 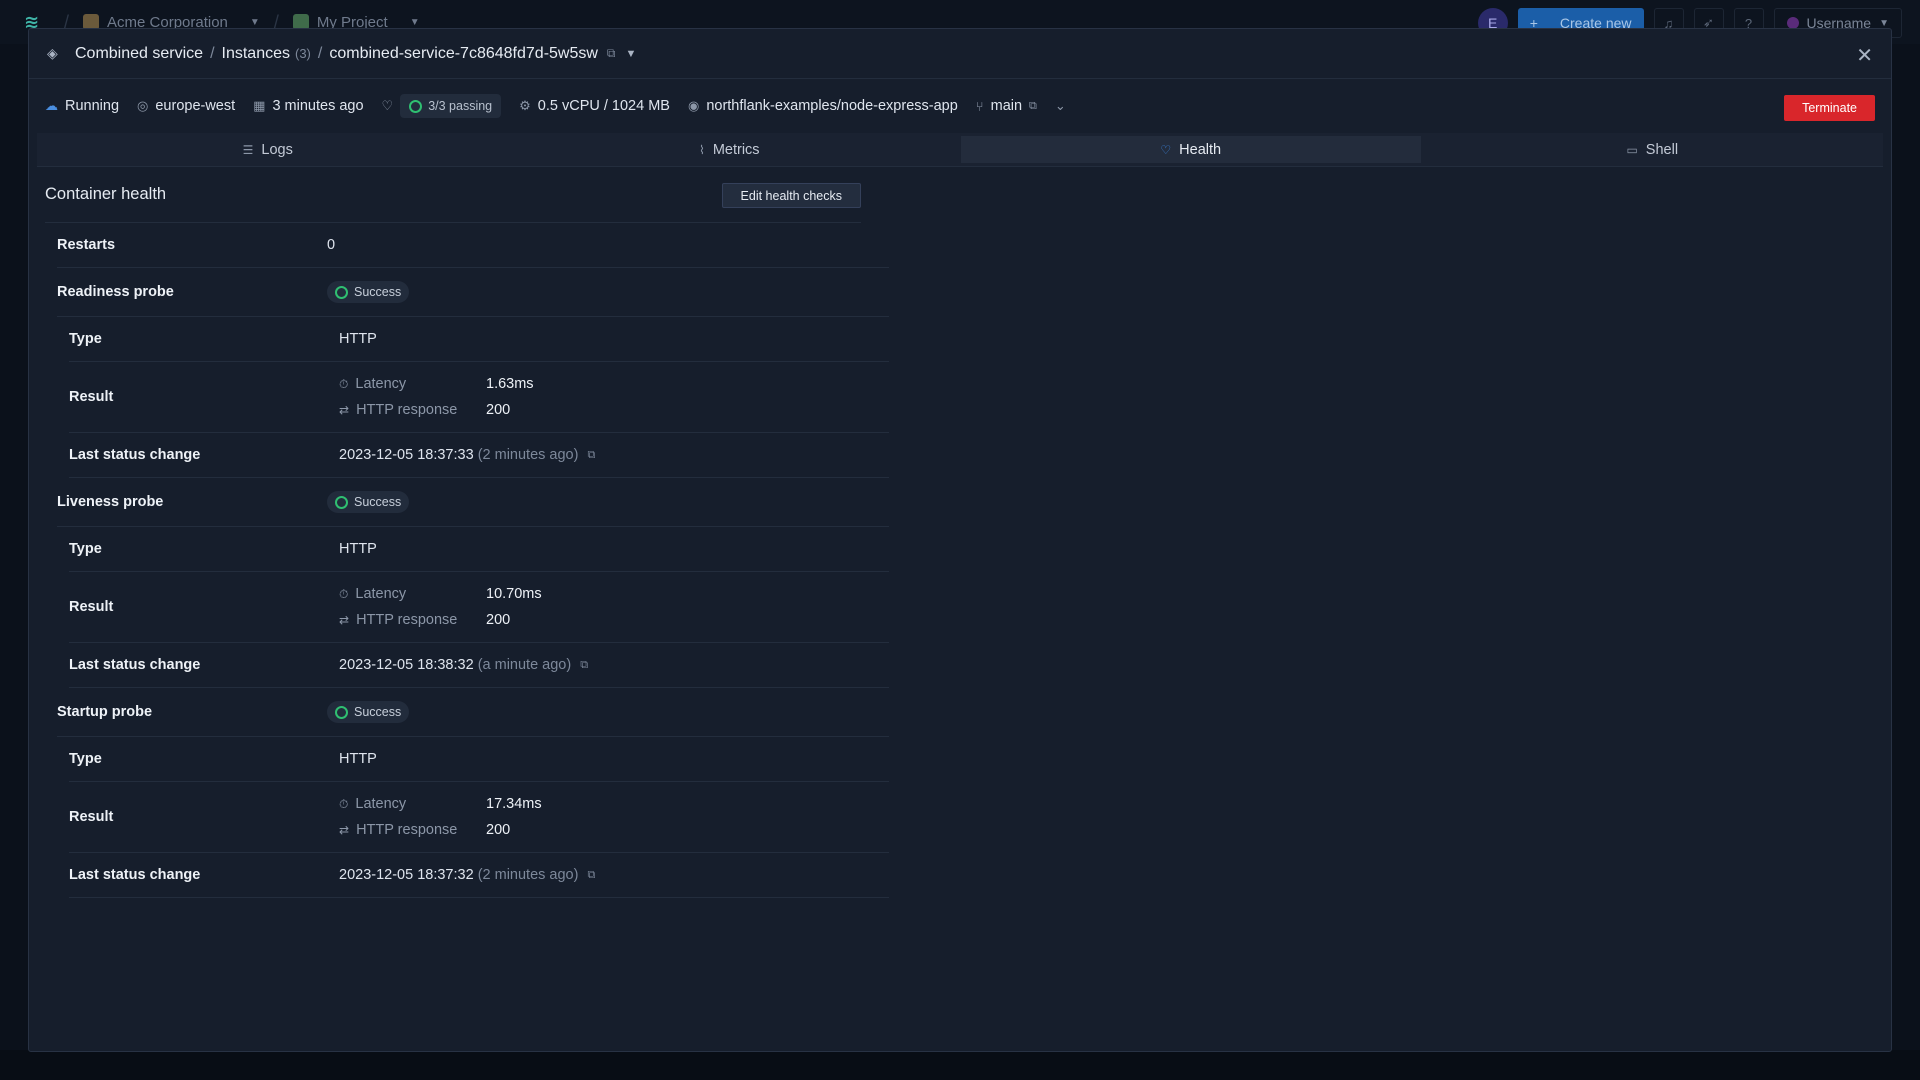 What do you see at coordinates (82, 106) in the screenshot?
I see `status-running: ☁ Running` at bounding box center [82, 106].